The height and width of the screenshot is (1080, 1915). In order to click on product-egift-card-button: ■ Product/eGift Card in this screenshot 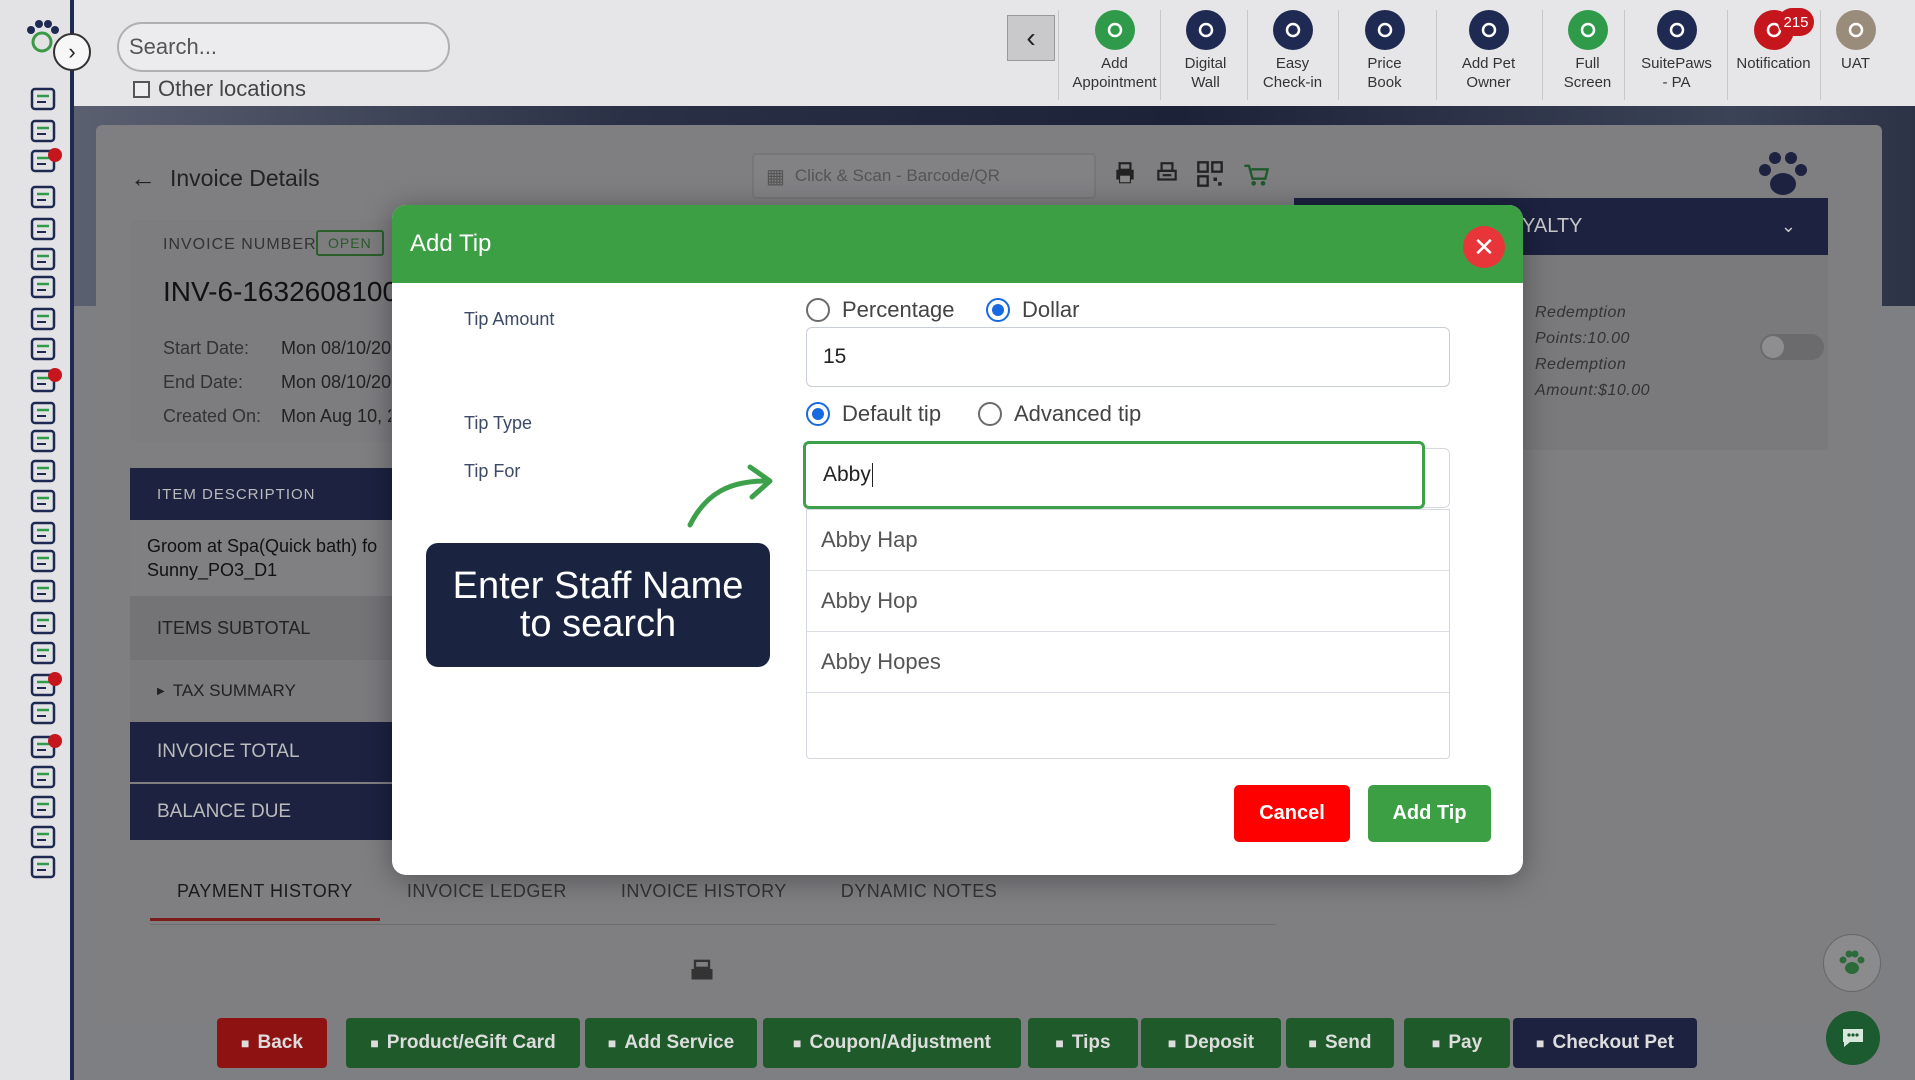, I will do `click(463, 1043)`.